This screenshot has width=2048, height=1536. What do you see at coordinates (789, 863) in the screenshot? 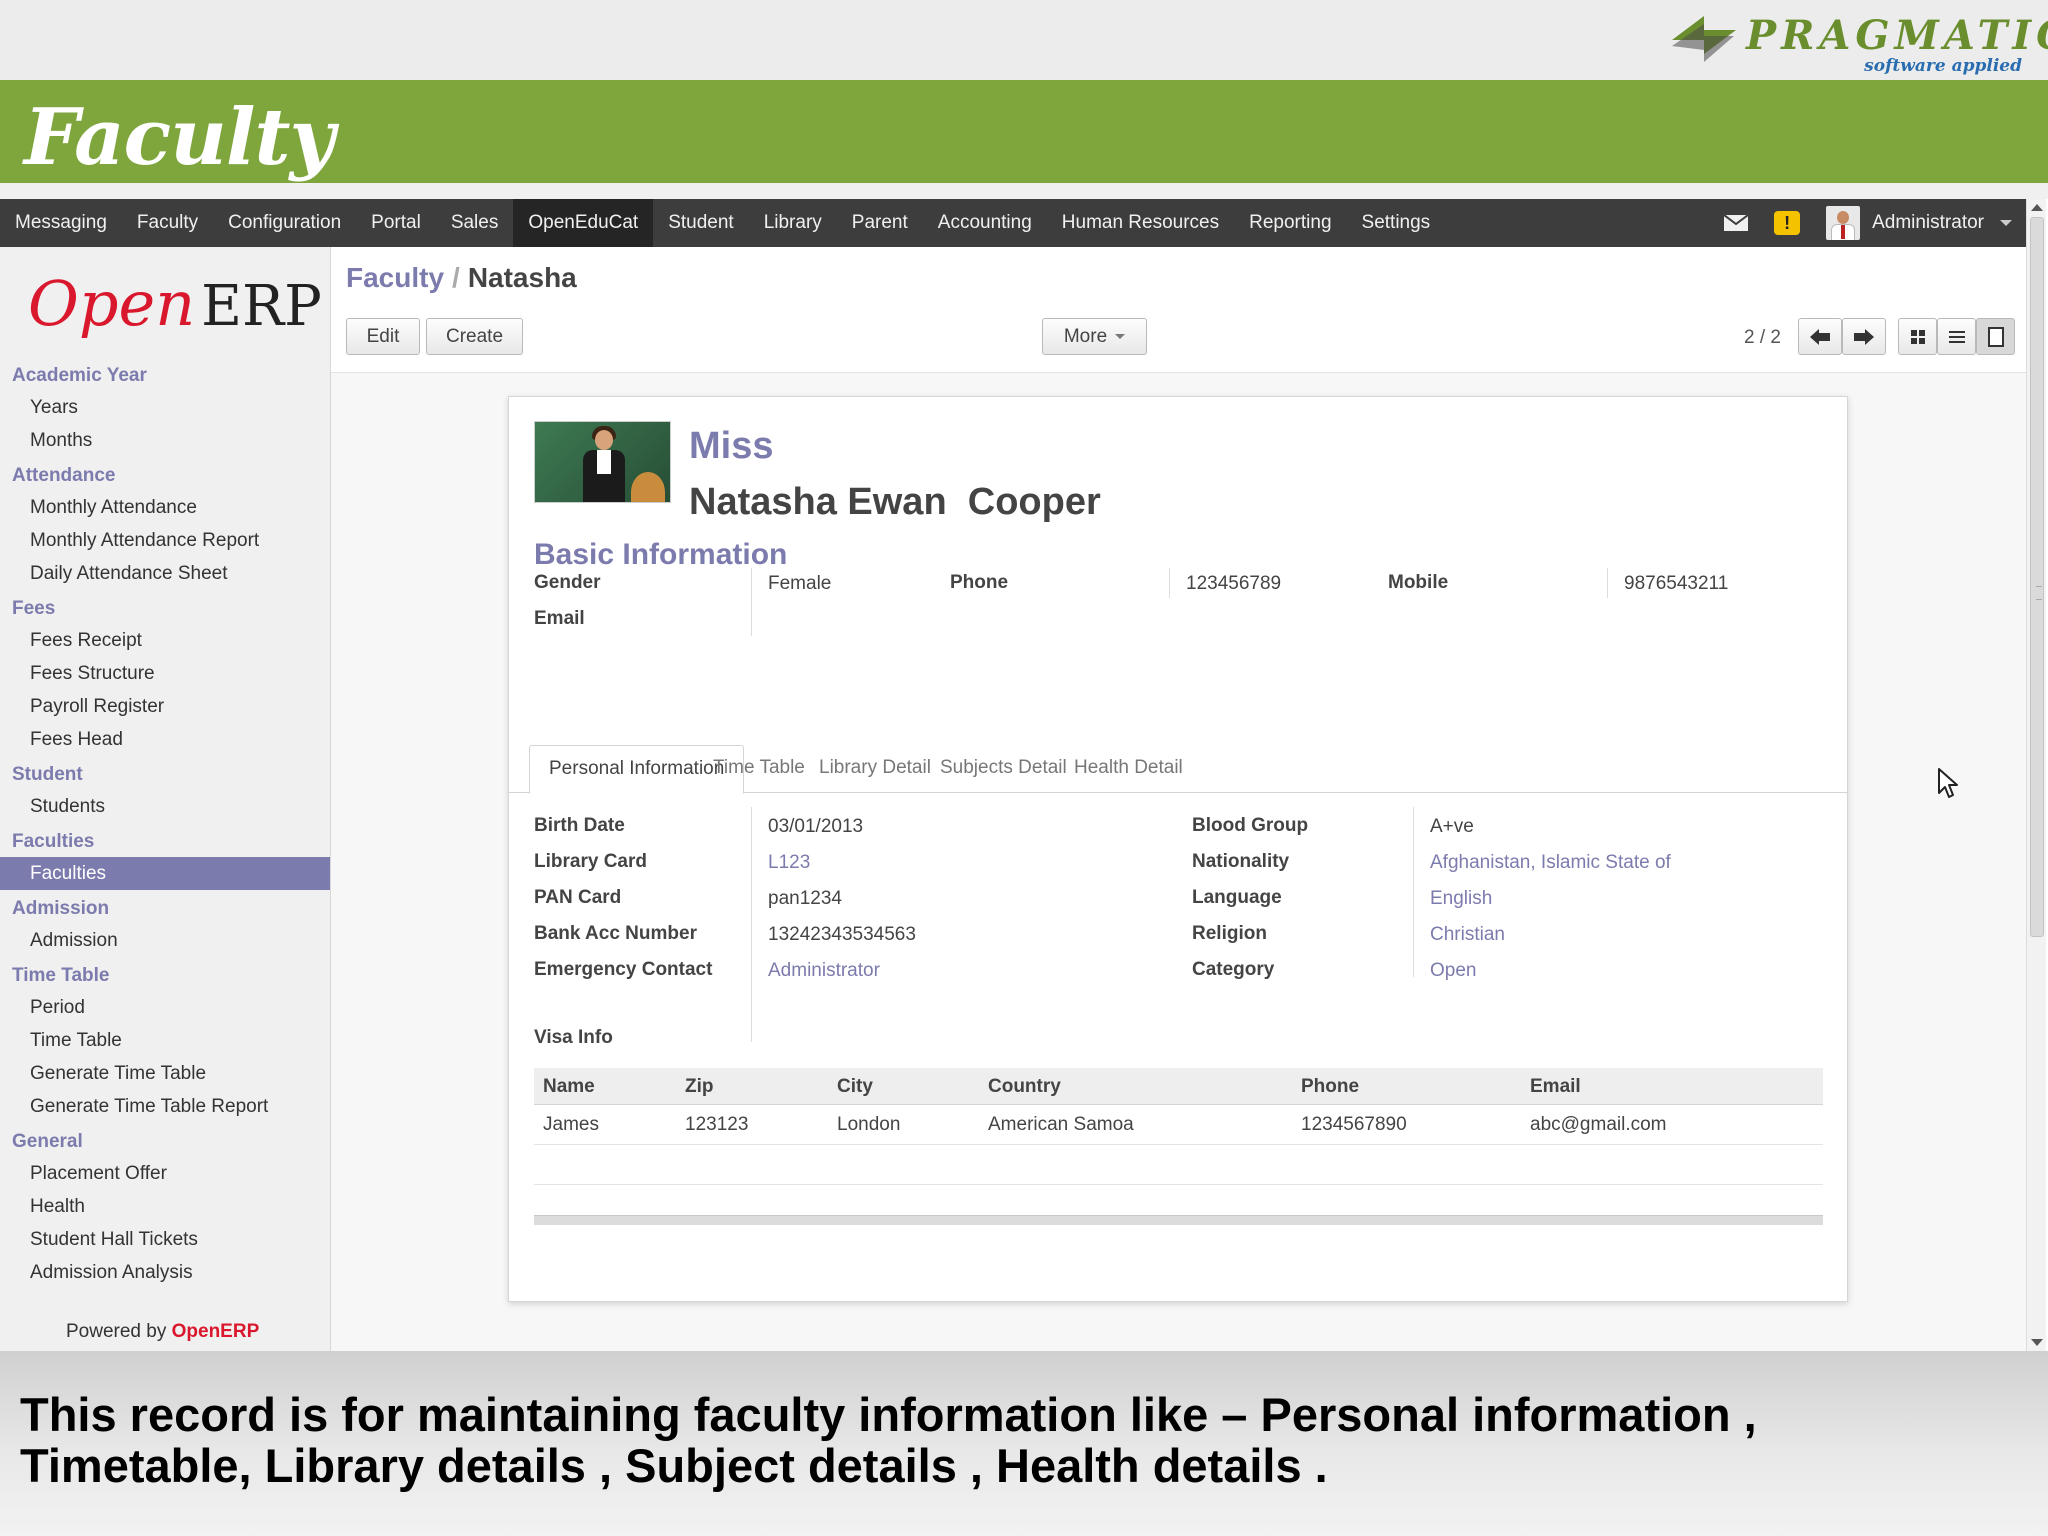
I see `library-card-value: L123` at bounding box center [789, 863].